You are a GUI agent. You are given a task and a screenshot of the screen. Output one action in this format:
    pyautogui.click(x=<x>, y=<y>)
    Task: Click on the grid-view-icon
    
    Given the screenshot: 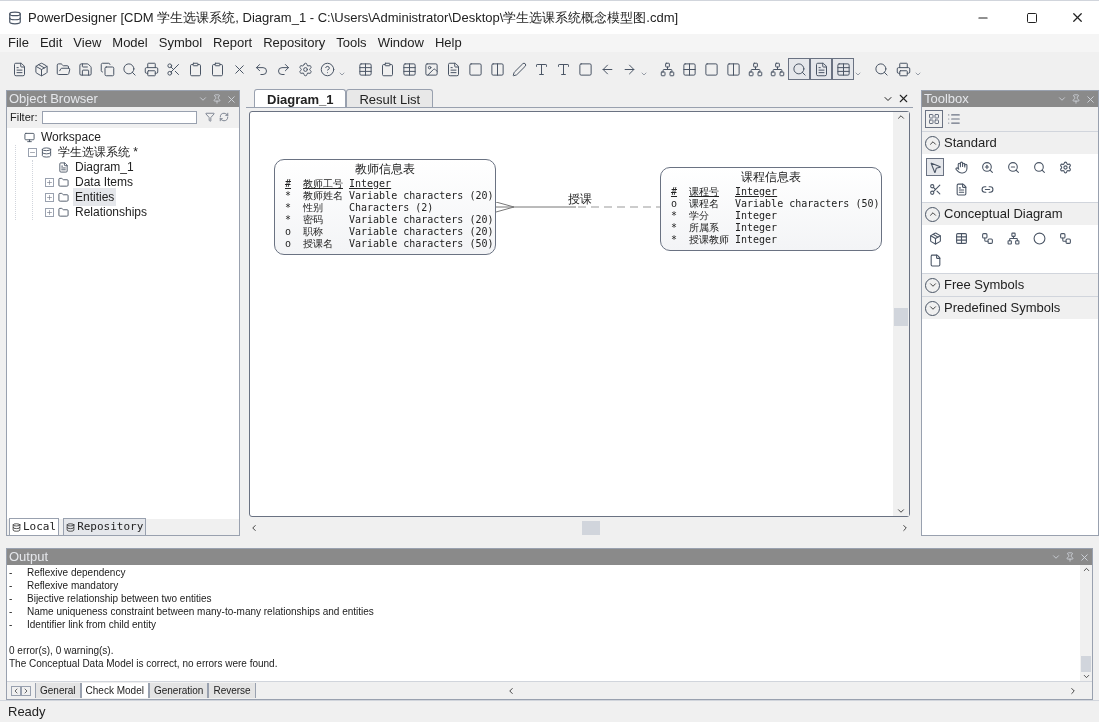 What is the action you would take?
    pyautogui.click(x=934, y=119)
    